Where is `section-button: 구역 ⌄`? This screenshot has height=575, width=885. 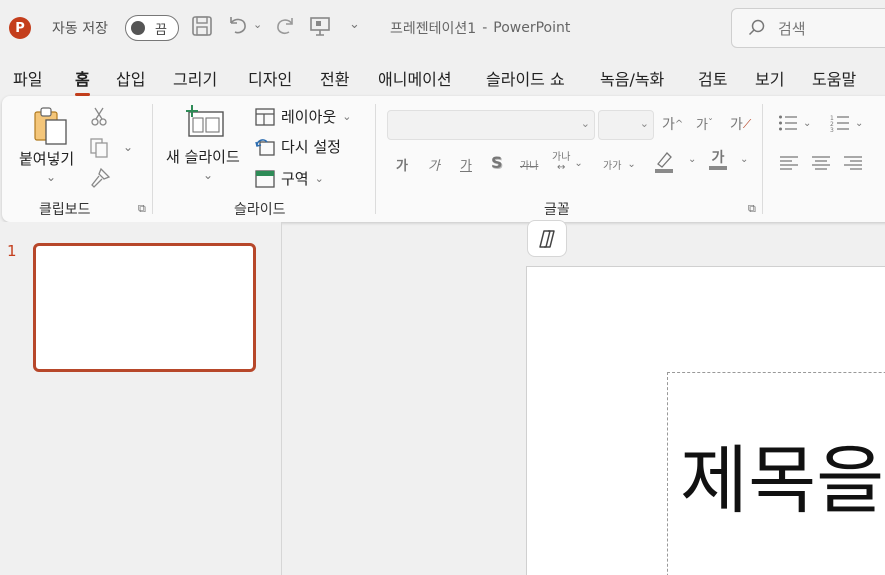 section-button: 구역 ⌄ is located at coordinates (289, 178).